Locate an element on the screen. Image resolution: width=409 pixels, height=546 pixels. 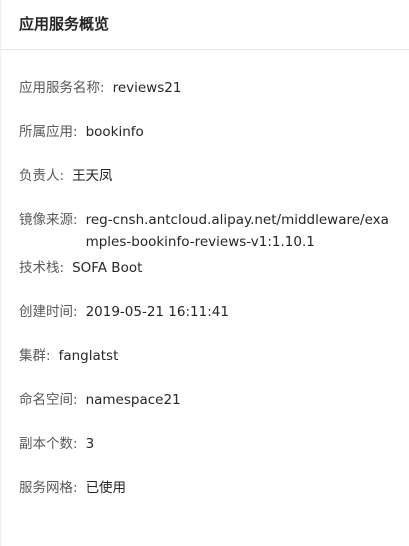
field-label: 镜像来源: is located at coordinates (48, 220).